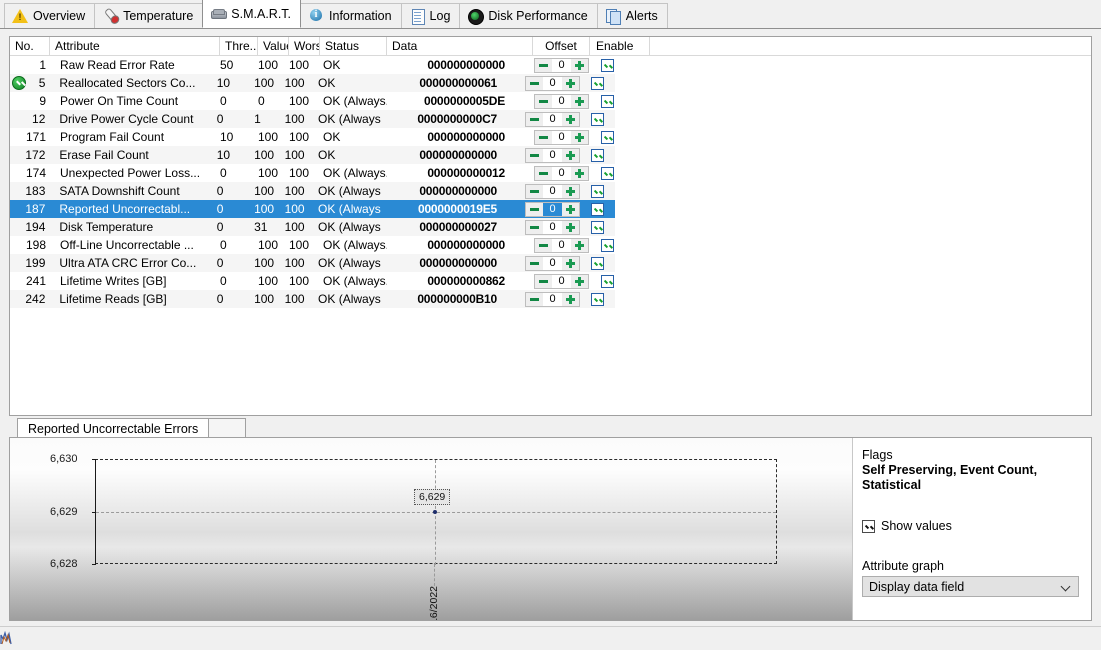  What do you see at coordinates (135, 46) in the screenshot?
I see `column-header-attribute: Attribute` at bounding box center [135, 46].